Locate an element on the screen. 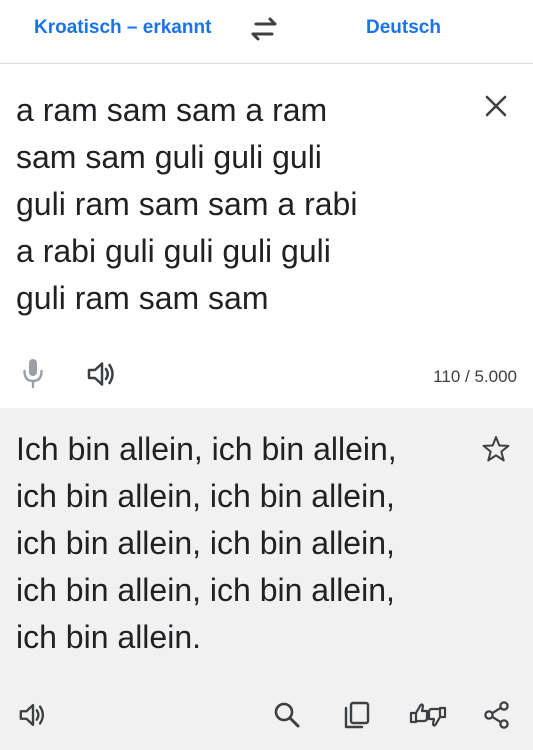 This screenshot has height=750, width=533. clear-text-button is located at coordinates (496, 106).